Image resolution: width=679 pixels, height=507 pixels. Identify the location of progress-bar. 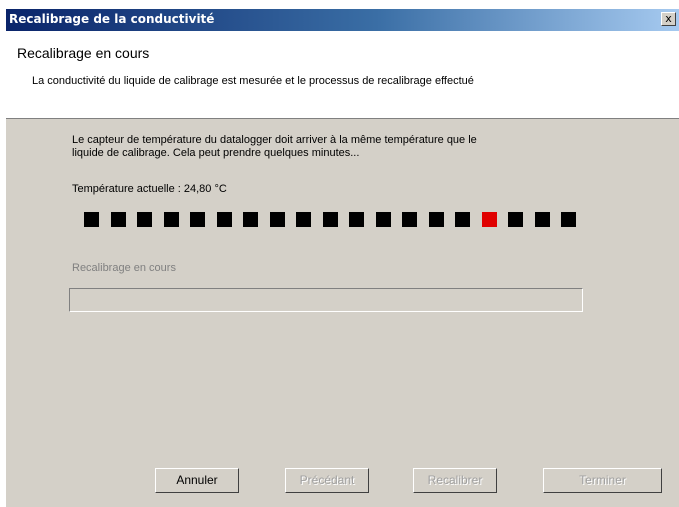
(326, 300).